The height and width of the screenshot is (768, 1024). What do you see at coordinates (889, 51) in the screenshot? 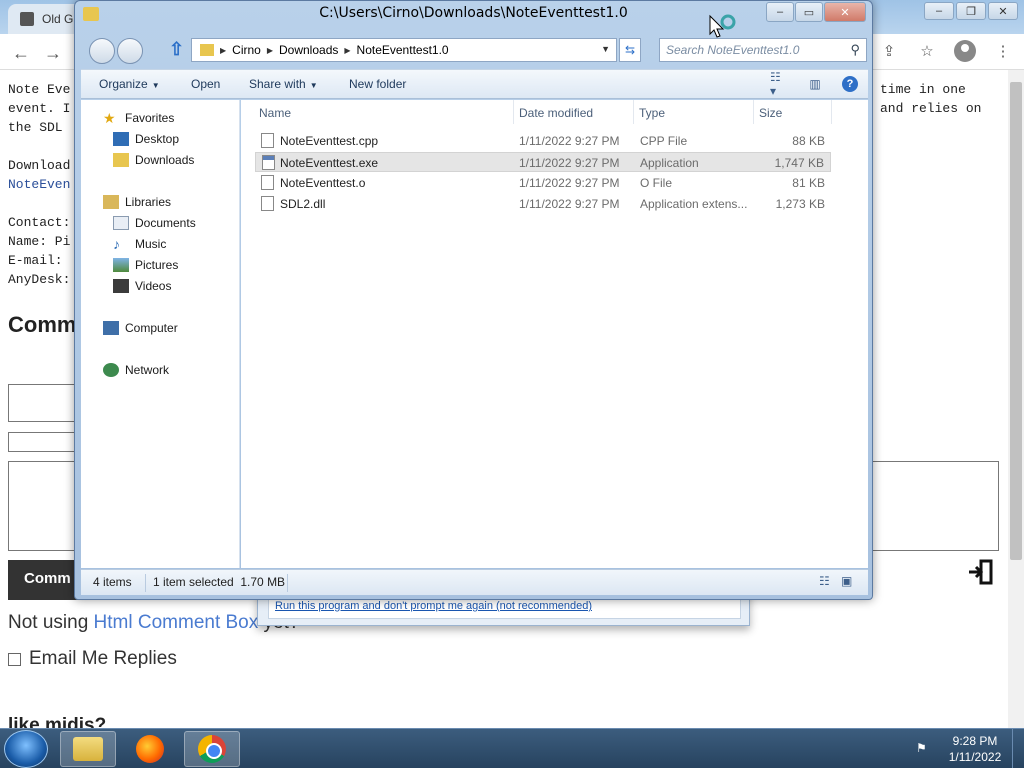
I see `share-icon: ⇪` at bounding box center [889, 51].